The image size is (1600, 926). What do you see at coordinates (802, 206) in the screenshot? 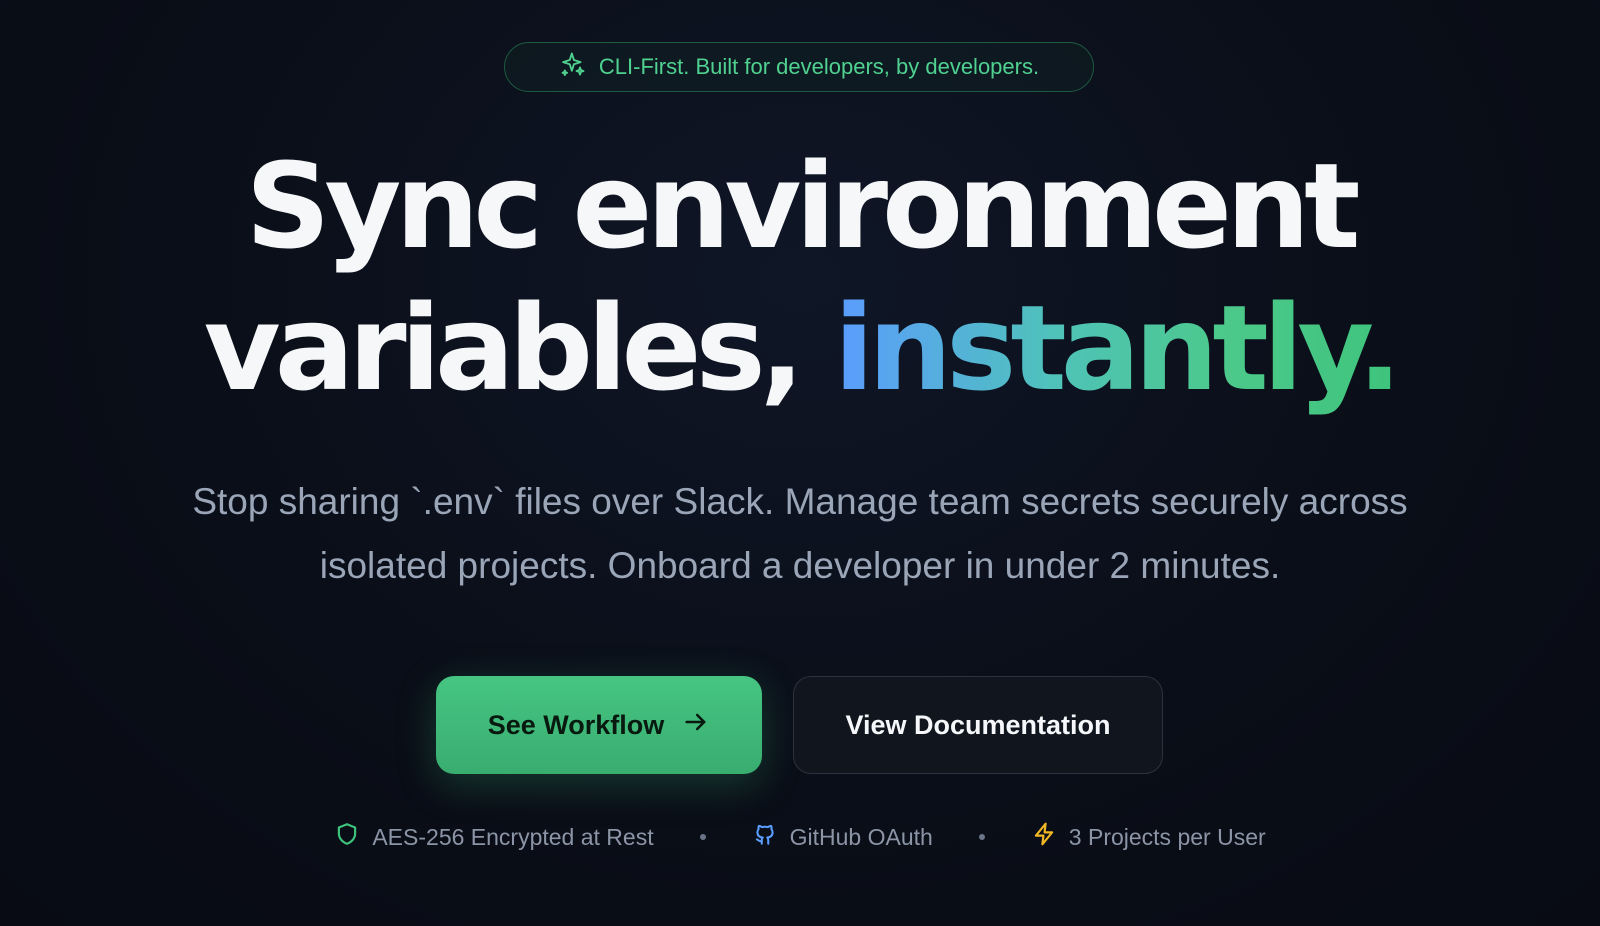
I see `headline-line-1: Sync environment` at bounding box center [802, 206].